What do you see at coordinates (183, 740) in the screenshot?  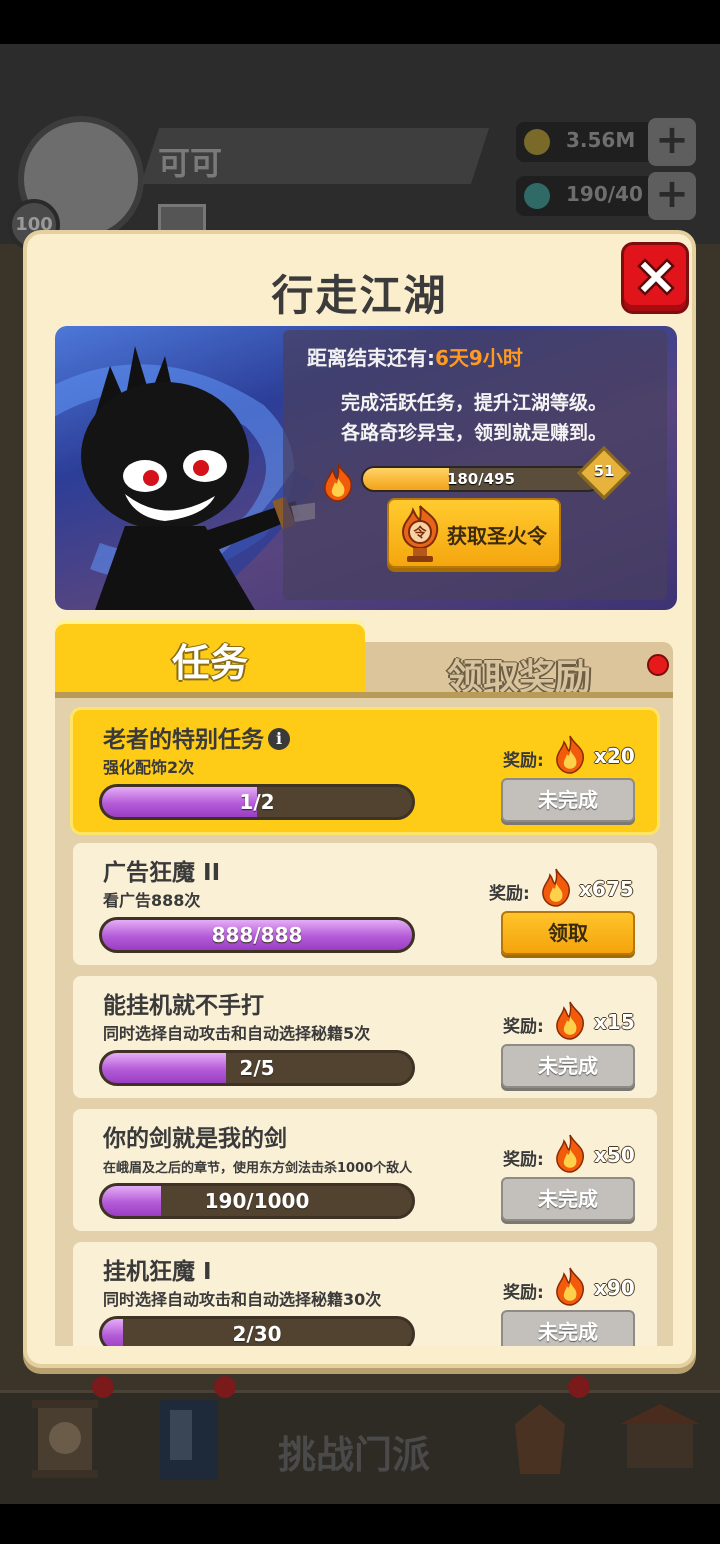 I see `task-title-text: 老者的特别任务` at bounding box center [183, 740].